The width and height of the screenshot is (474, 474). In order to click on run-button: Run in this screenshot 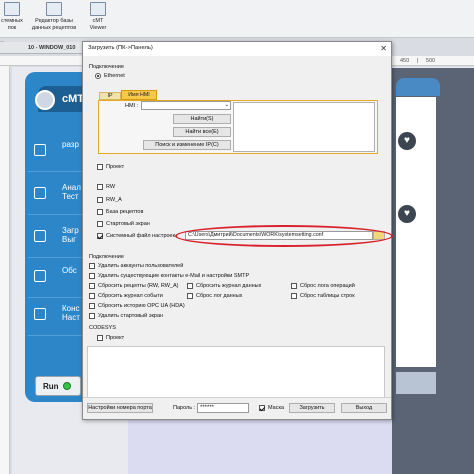, I will do `click(58, 386)`.